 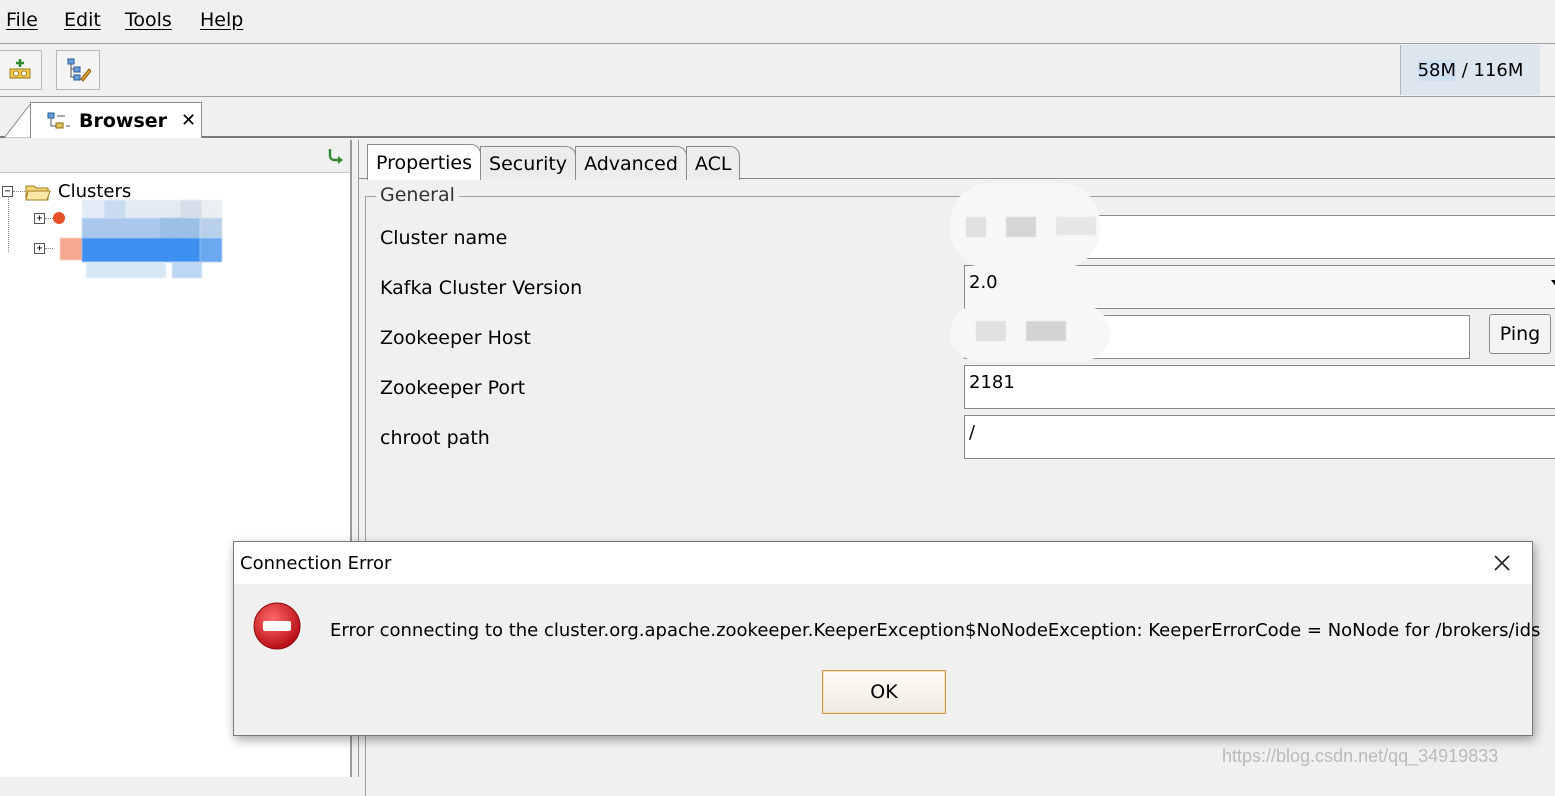 I want to click on tree-root-row: − Clusters, so click(x=66, y=191).